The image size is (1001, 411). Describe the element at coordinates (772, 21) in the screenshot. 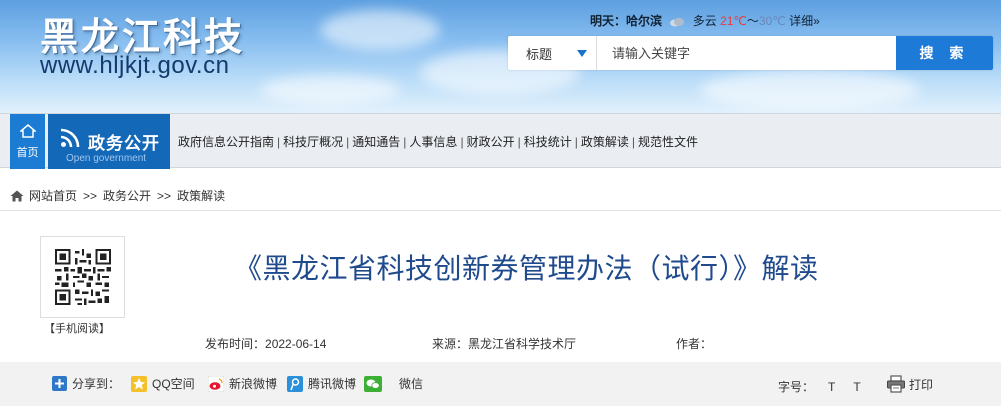

I see `weather-temp-low: 30℃` at that location.